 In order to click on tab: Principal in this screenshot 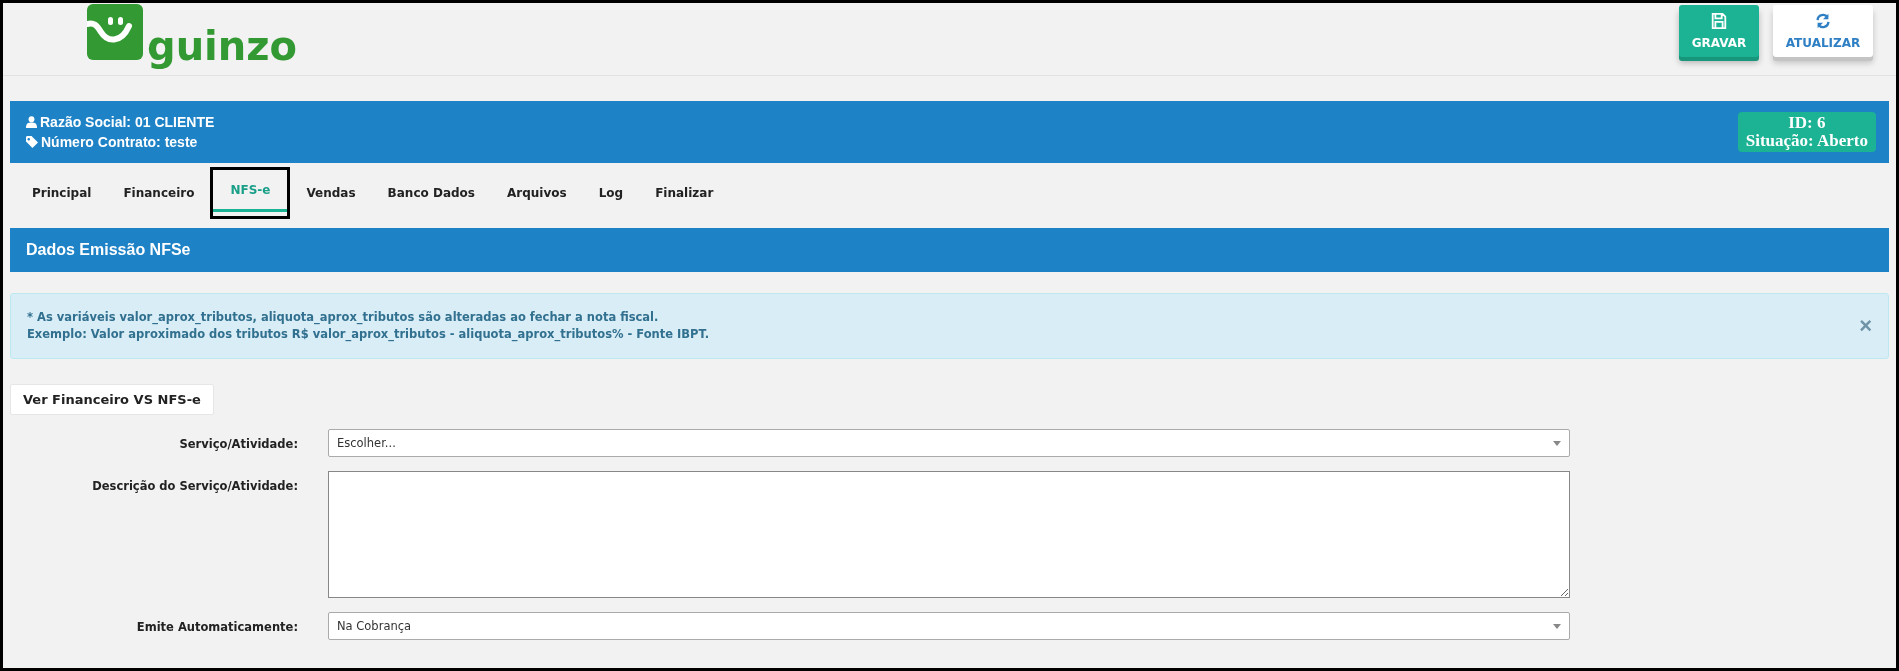, I will do `click(62, 193)`.